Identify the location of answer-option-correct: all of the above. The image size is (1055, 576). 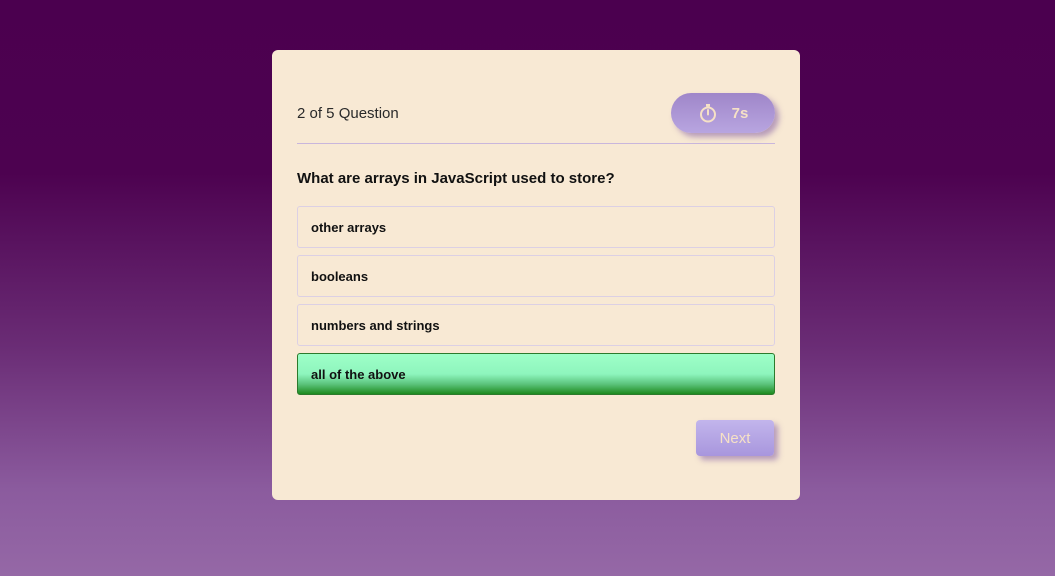
(536, 374).